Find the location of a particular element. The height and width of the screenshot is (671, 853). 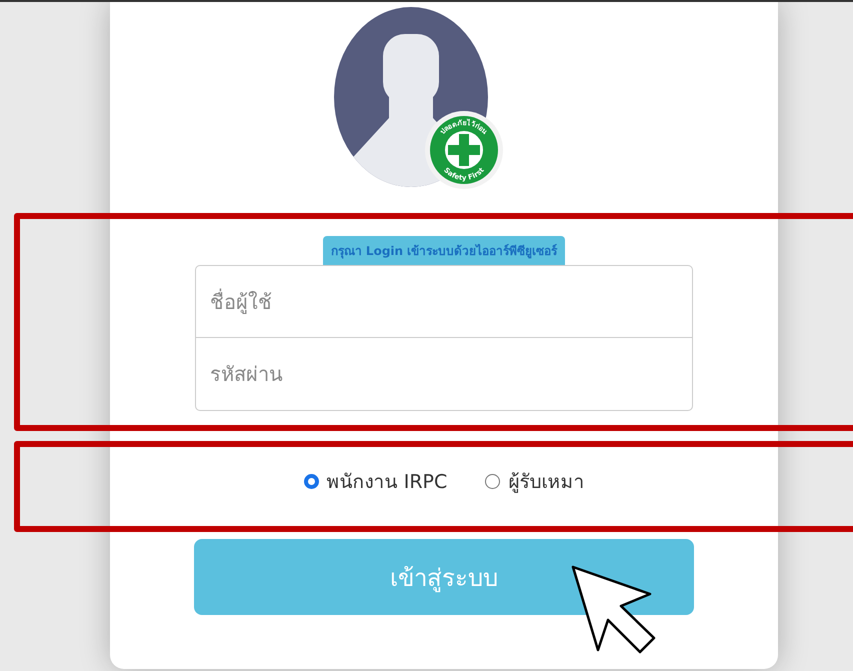

cursor-icon is located at coordinates (614, 610).